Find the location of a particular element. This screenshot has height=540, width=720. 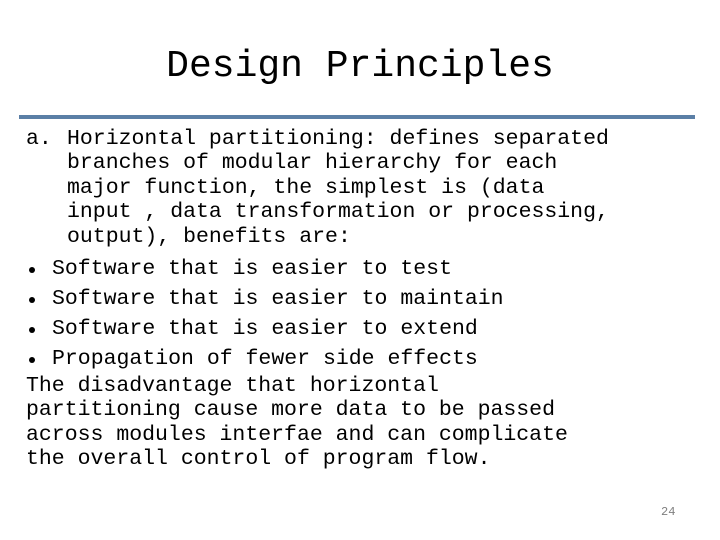

closing-line: the overall control of program flow. is located at coordinates (258, 459).